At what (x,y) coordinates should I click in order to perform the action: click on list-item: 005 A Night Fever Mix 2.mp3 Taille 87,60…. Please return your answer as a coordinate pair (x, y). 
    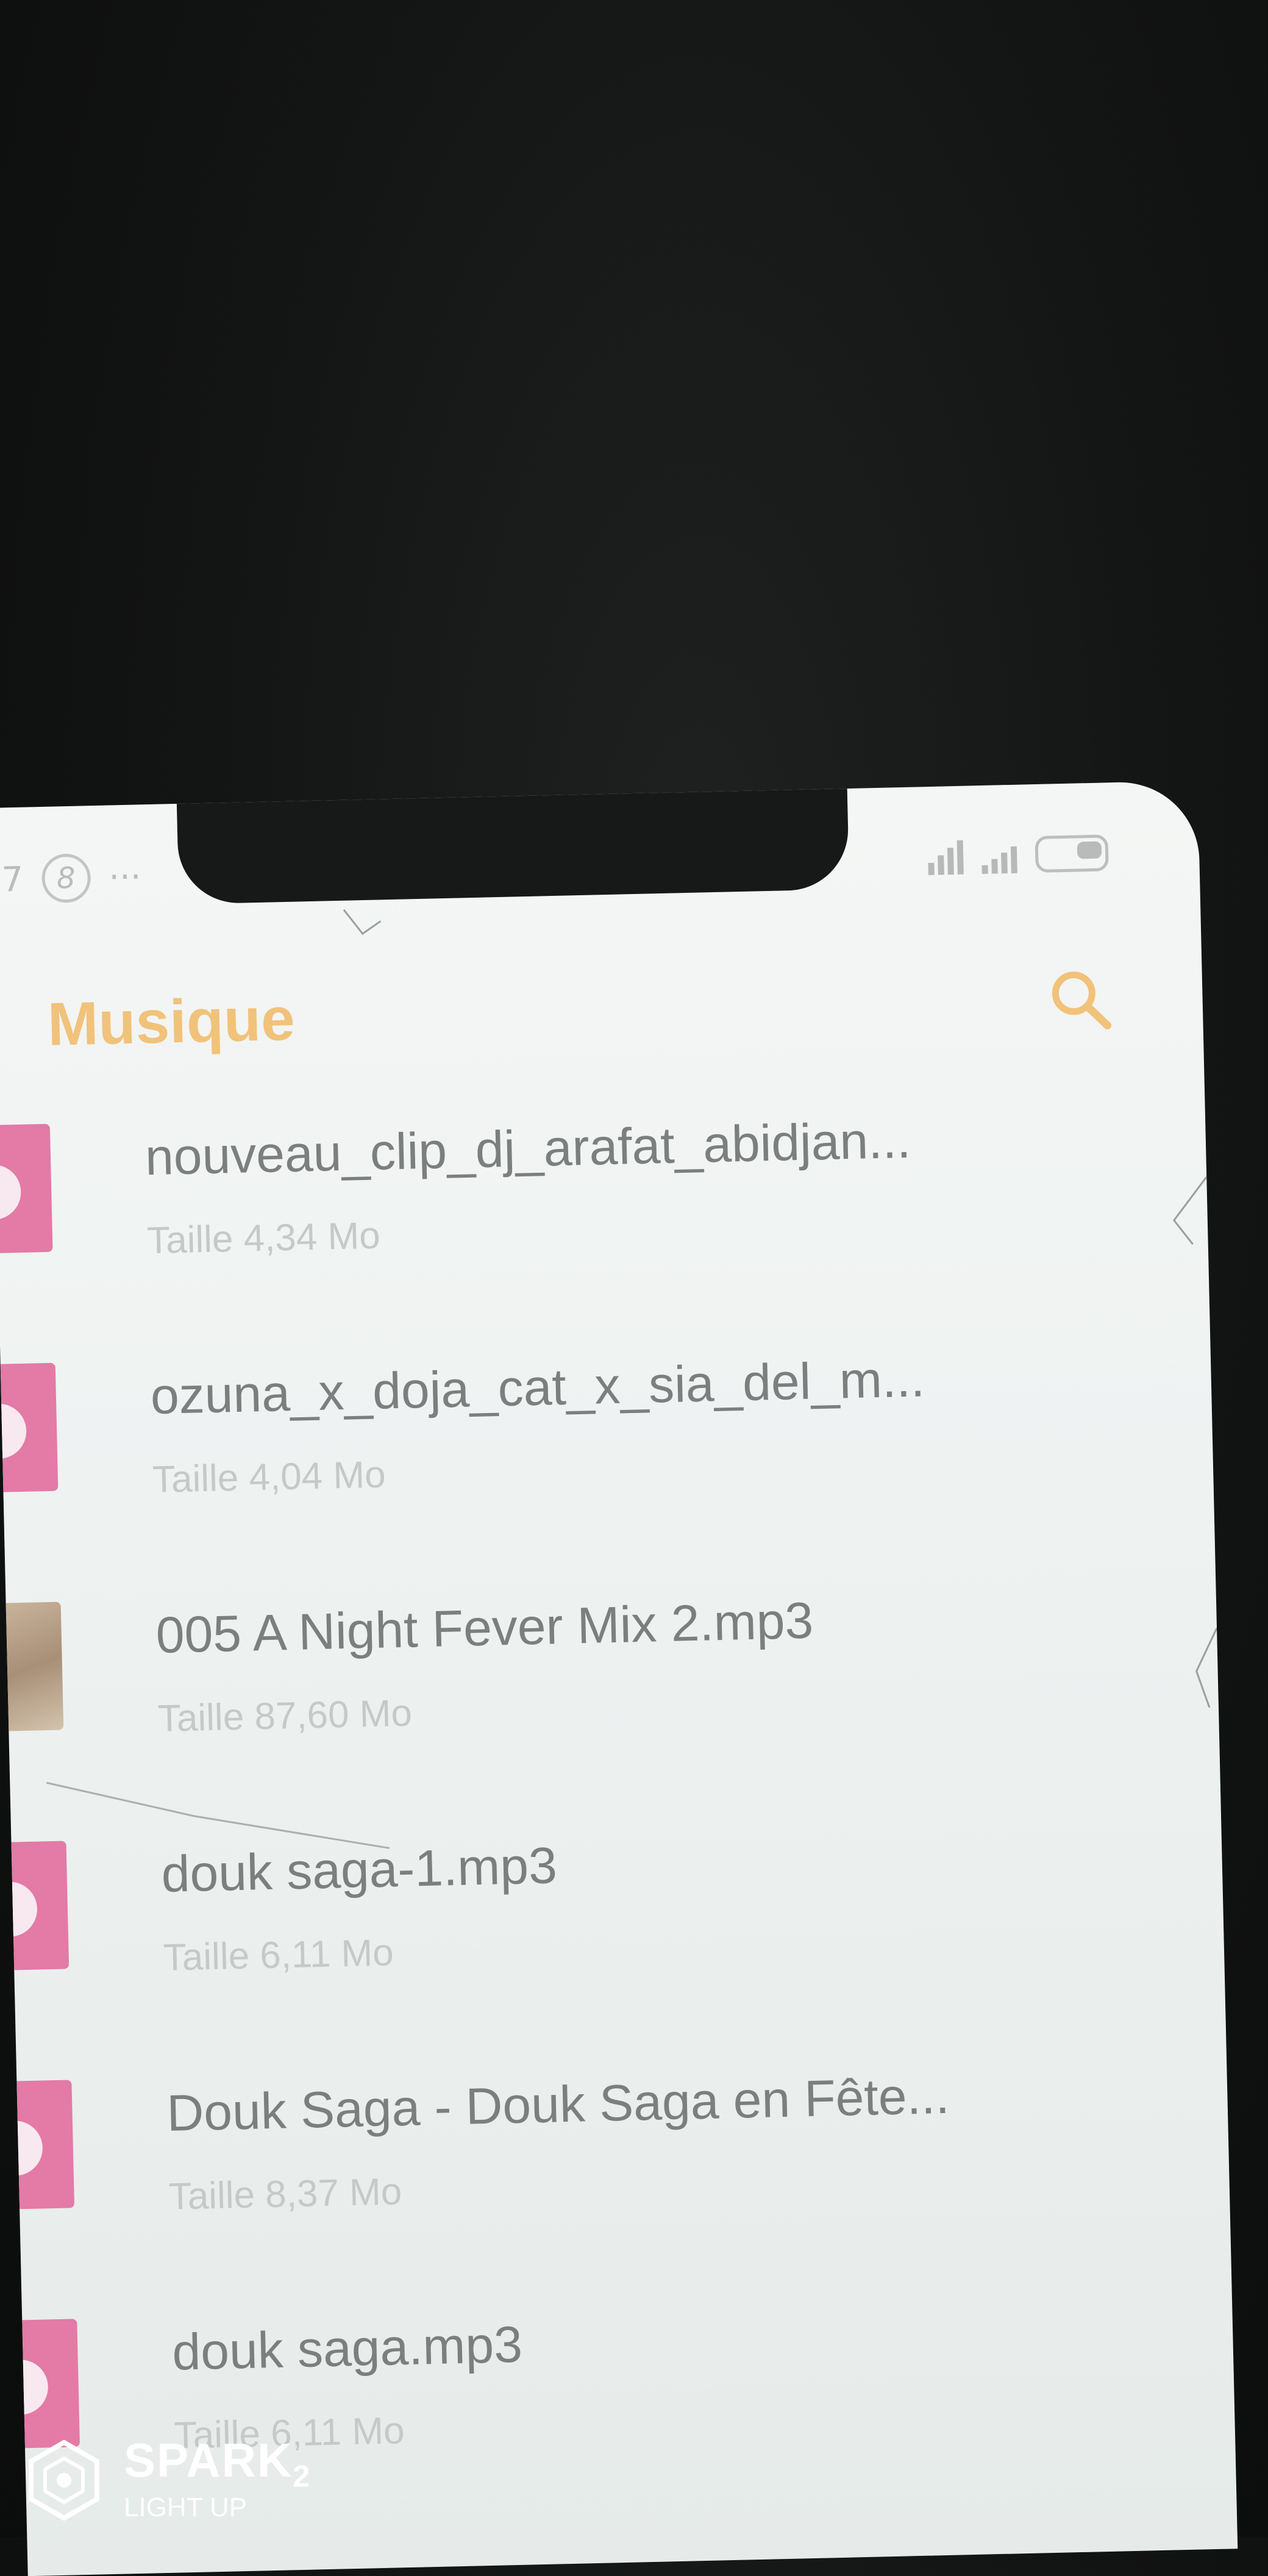
    Looking at the image, I should click on (613, 1709).